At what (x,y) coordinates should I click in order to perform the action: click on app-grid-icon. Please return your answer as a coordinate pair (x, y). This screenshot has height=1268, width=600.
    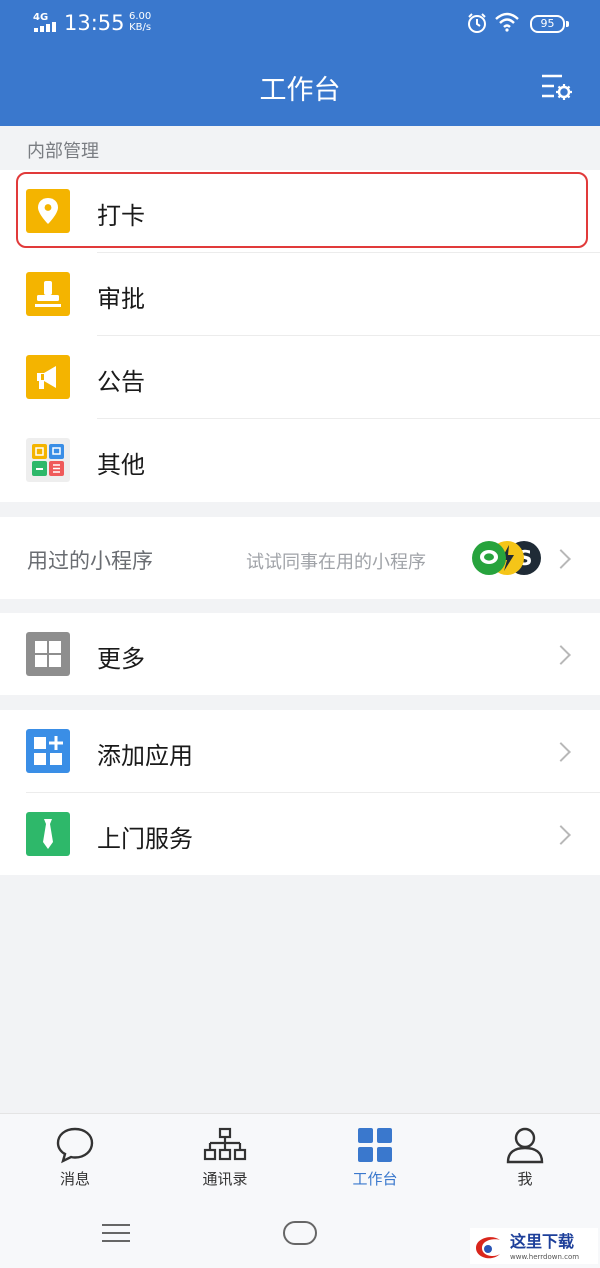
    Looking at the image, I should click on (48, 460).